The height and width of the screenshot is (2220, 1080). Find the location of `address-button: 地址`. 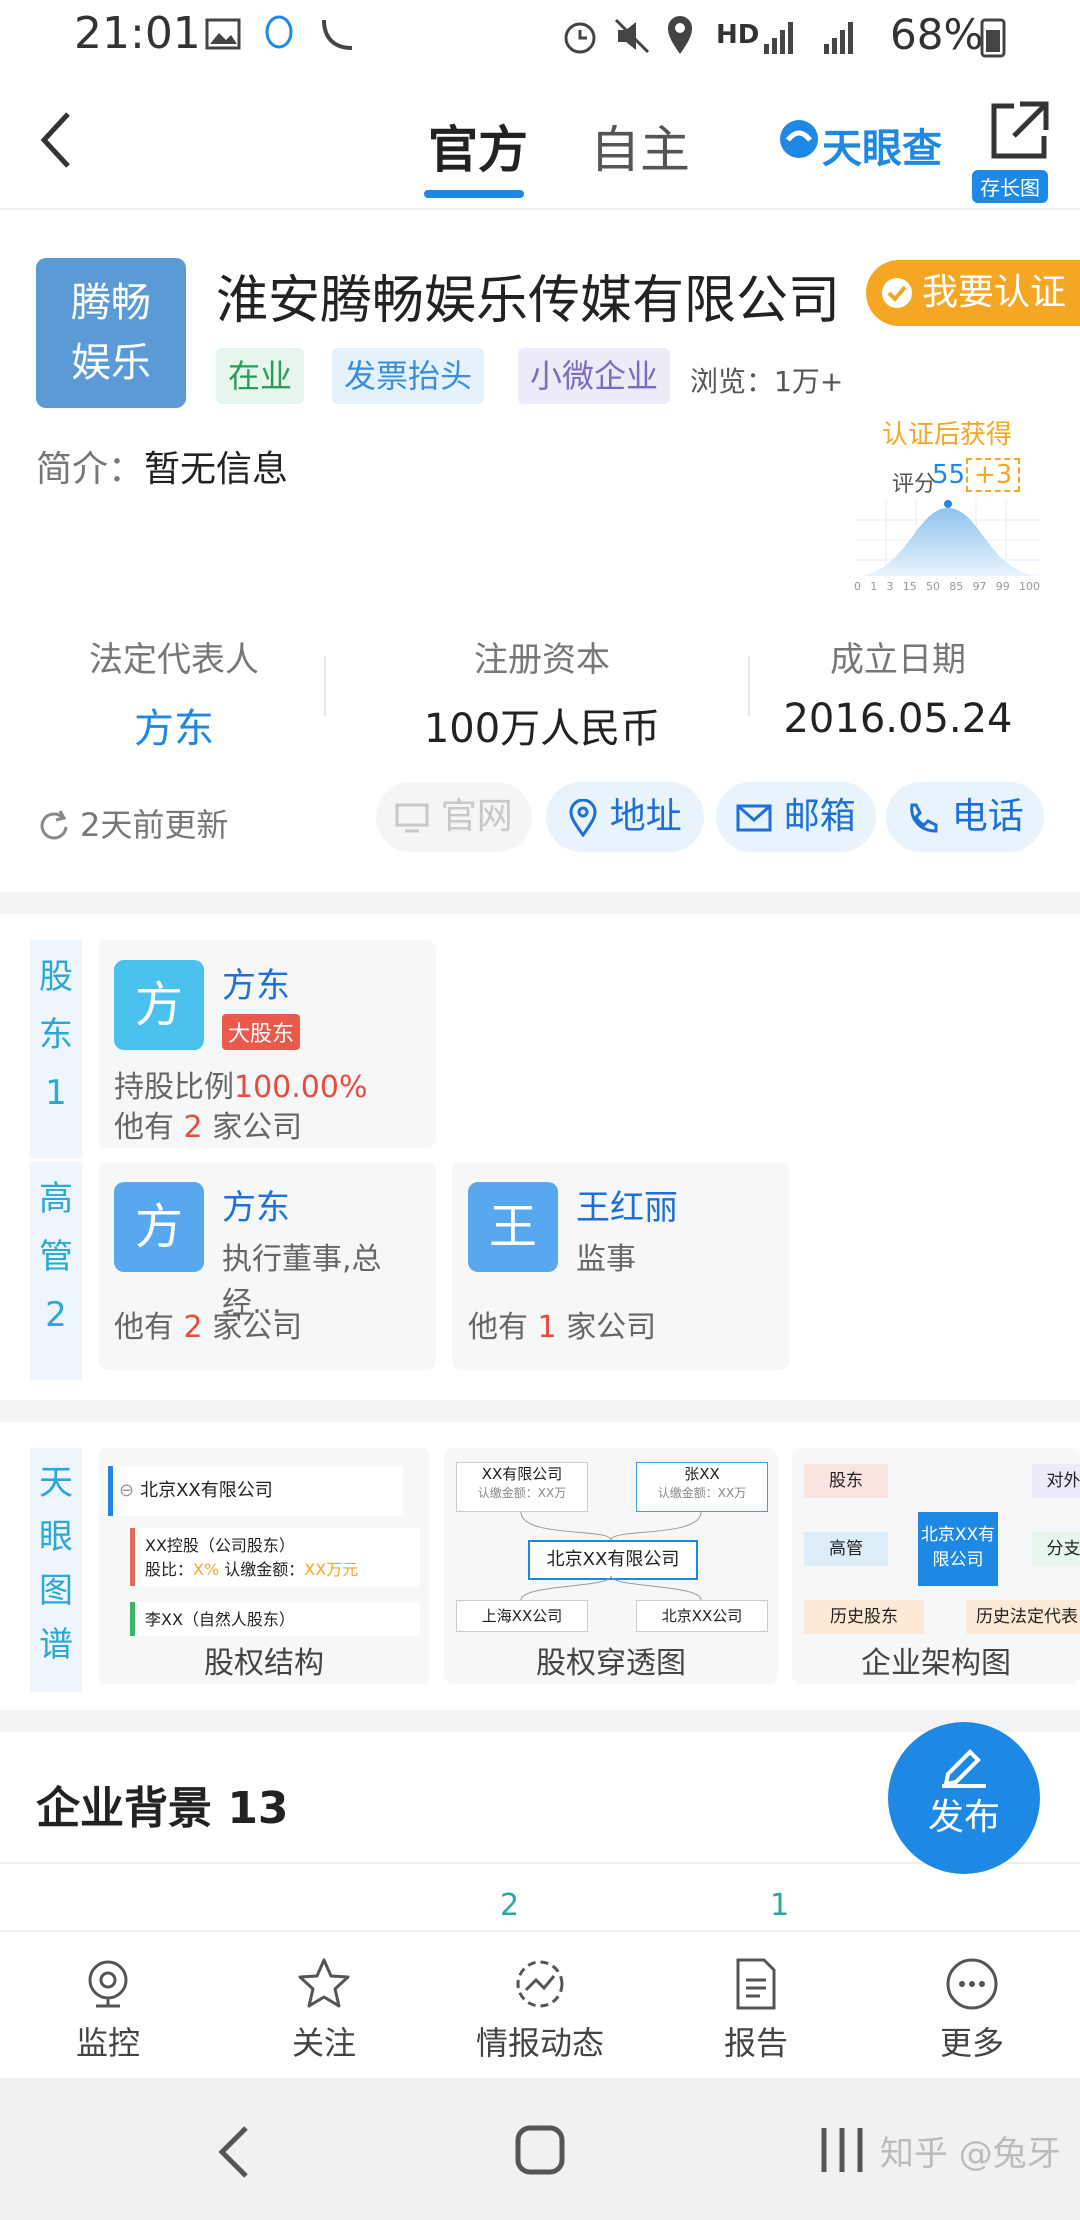

address-button: 地址 is located at coordinates (625, 817).